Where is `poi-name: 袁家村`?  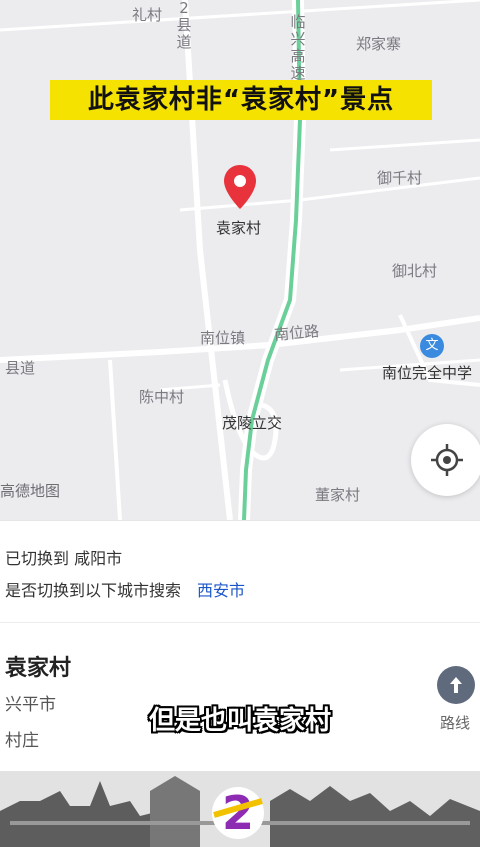 poi-name: 袁家村 is located at coordinates (38, 666).